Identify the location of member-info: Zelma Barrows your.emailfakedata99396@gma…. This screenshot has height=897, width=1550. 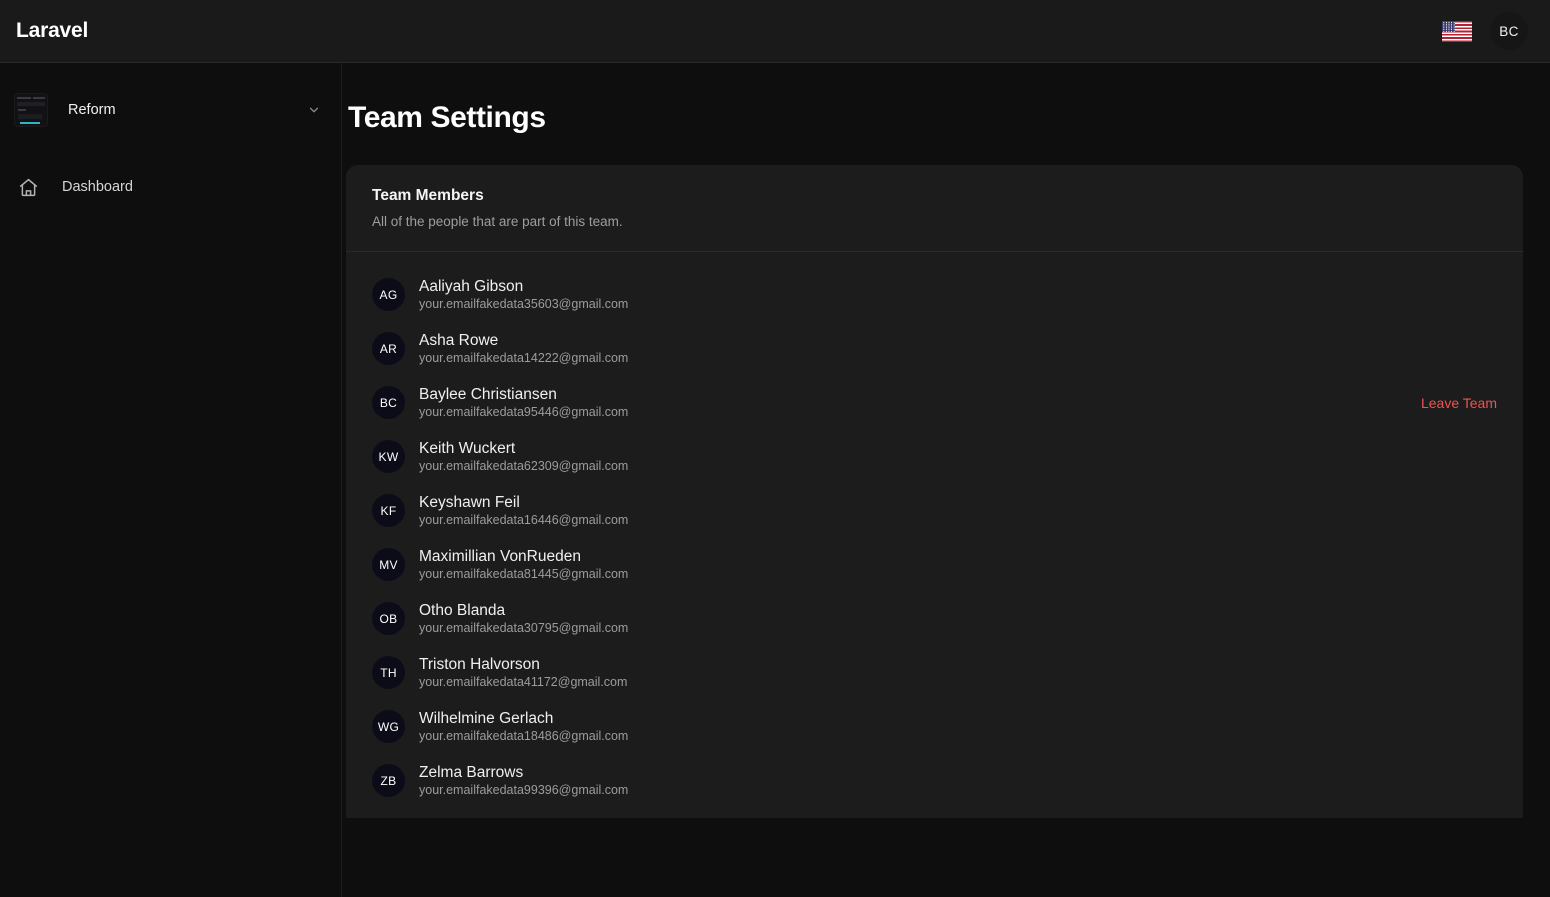
(523, 781).